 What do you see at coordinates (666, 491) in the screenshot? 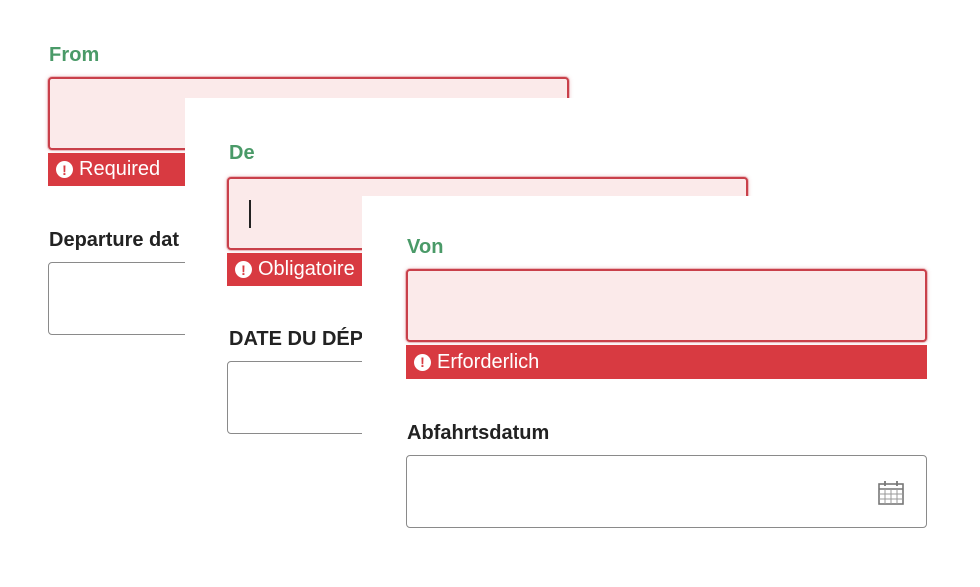
I see `departure-date-input` at bounding box center [666, 491].